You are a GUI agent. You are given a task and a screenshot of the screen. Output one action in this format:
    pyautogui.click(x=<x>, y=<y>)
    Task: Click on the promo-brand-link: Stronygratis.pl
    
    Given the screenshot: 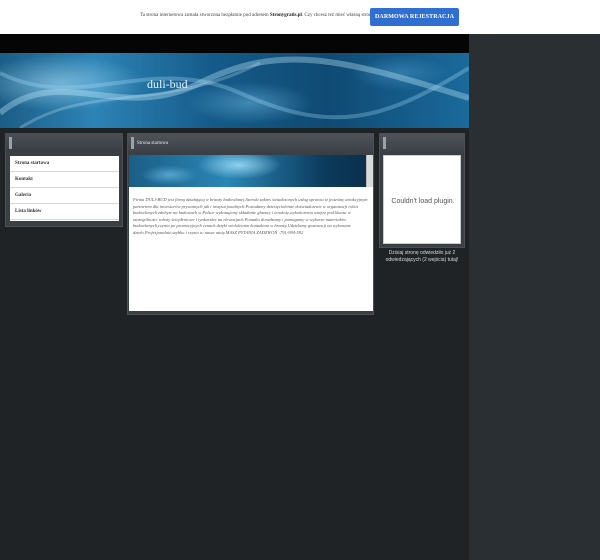 What is the action you would take?
    pyautogui.click(x=286, y=15)
    